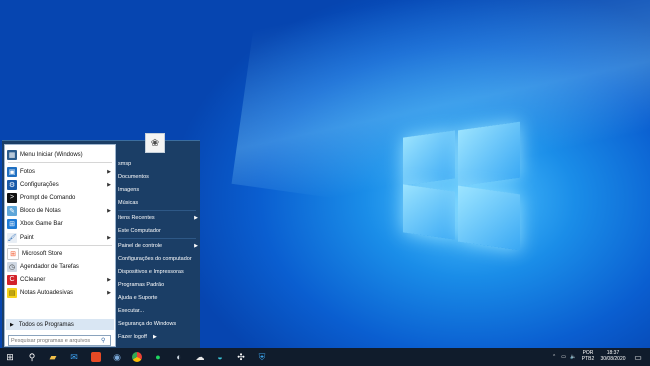 This screenshot has height=366, width=650. I want to click on pinned-item-label: Menu Iniciar (Windows), so click(51, 154).